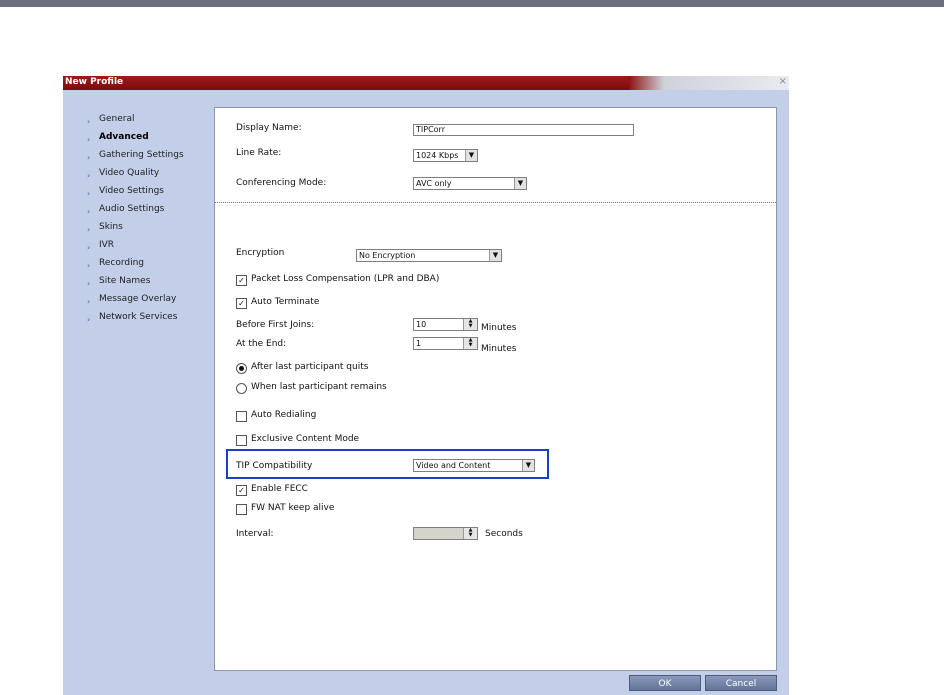 This screenshot has height=695, width=944. I want to click on after-last-quits-radio, so click(241, 368).